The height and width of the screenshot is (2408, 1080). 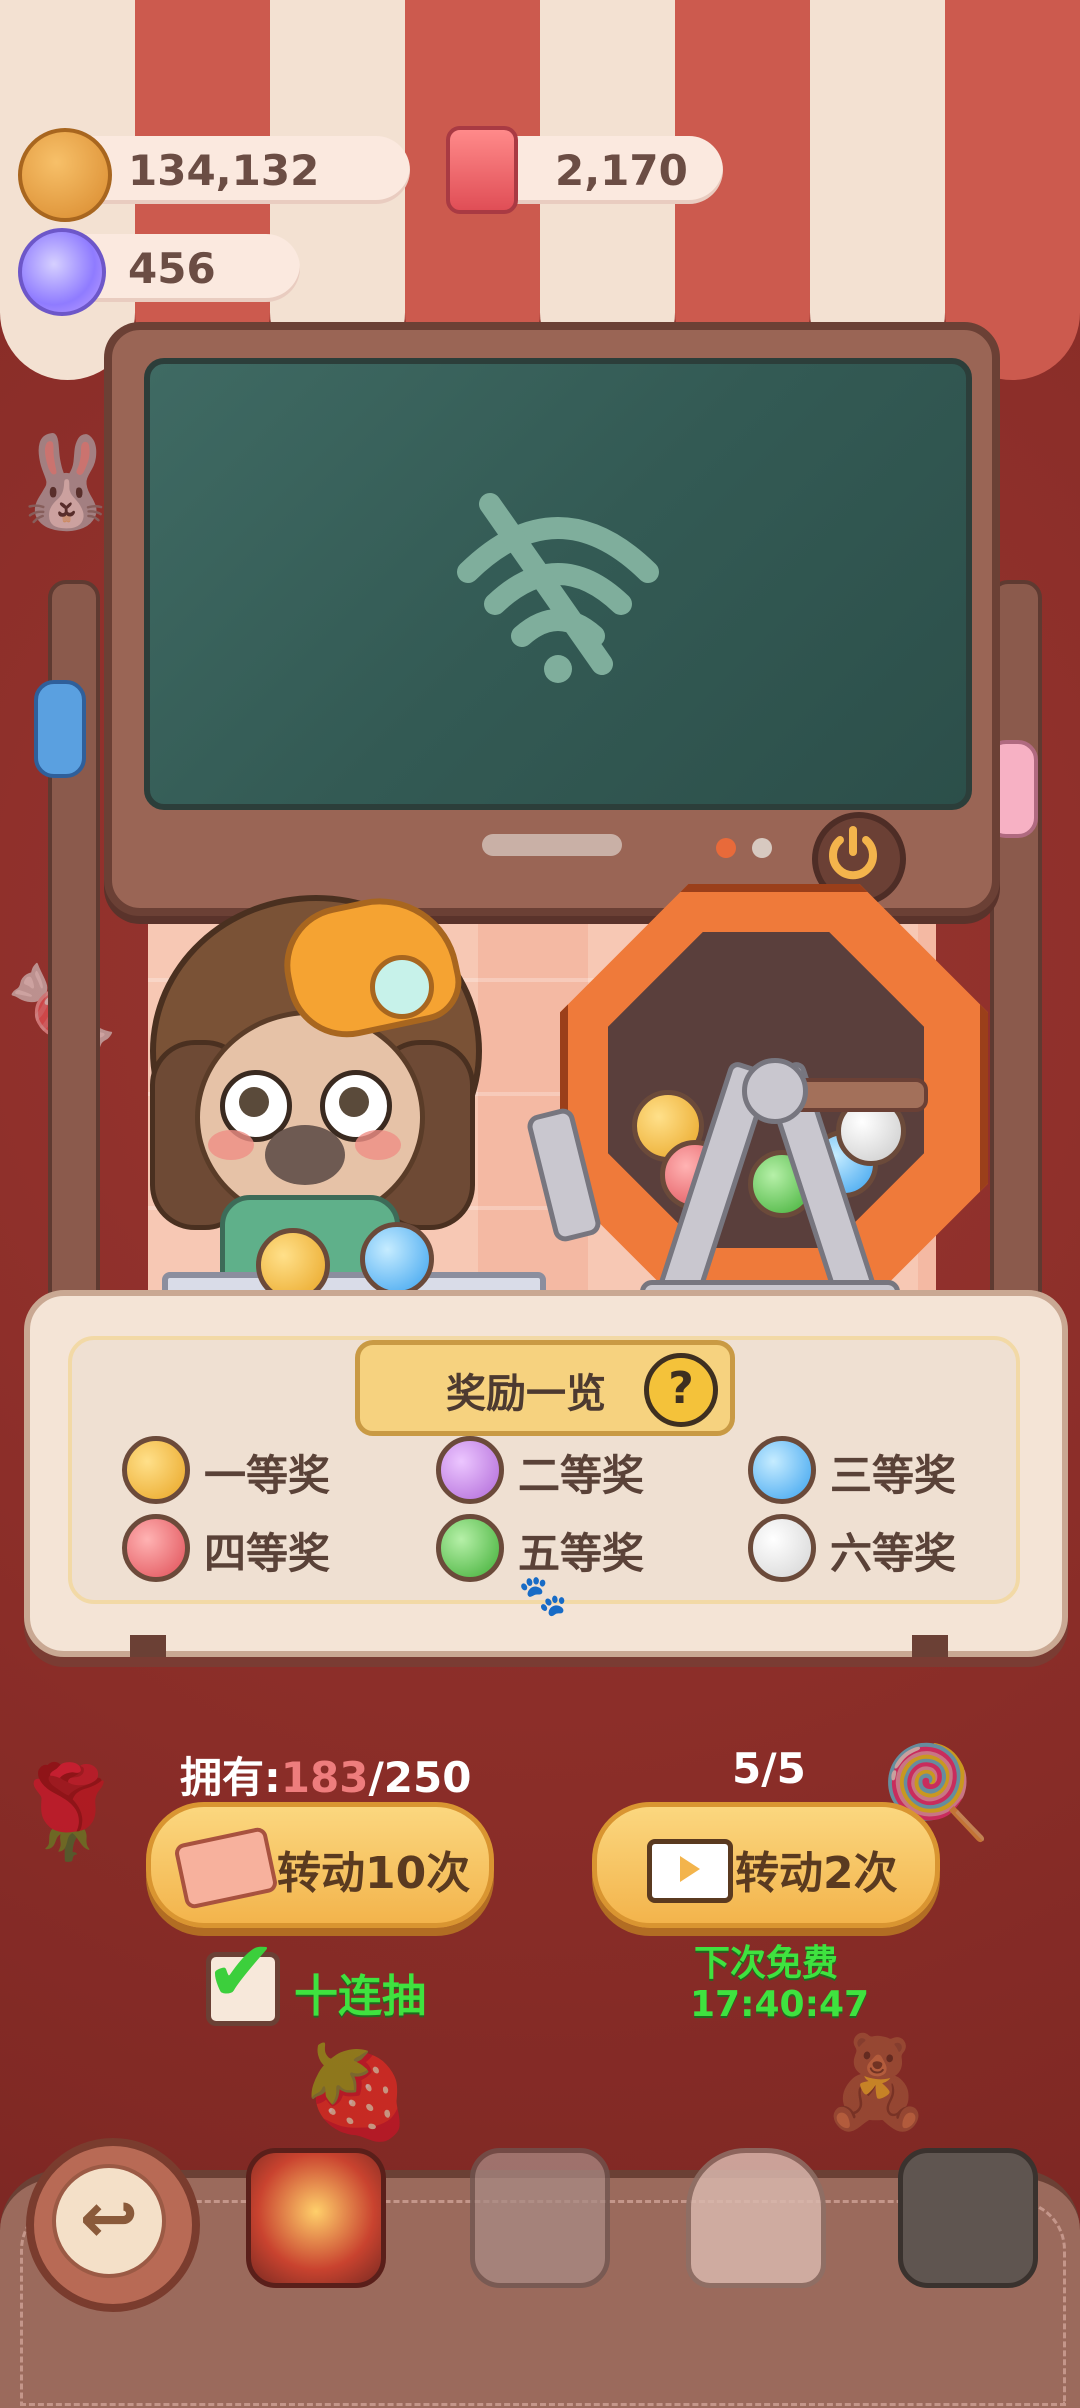 What do you see at coordinates (378, 1145) in the screenshot?
I see `character-cheek-right` at bounding box center [378, 1145].